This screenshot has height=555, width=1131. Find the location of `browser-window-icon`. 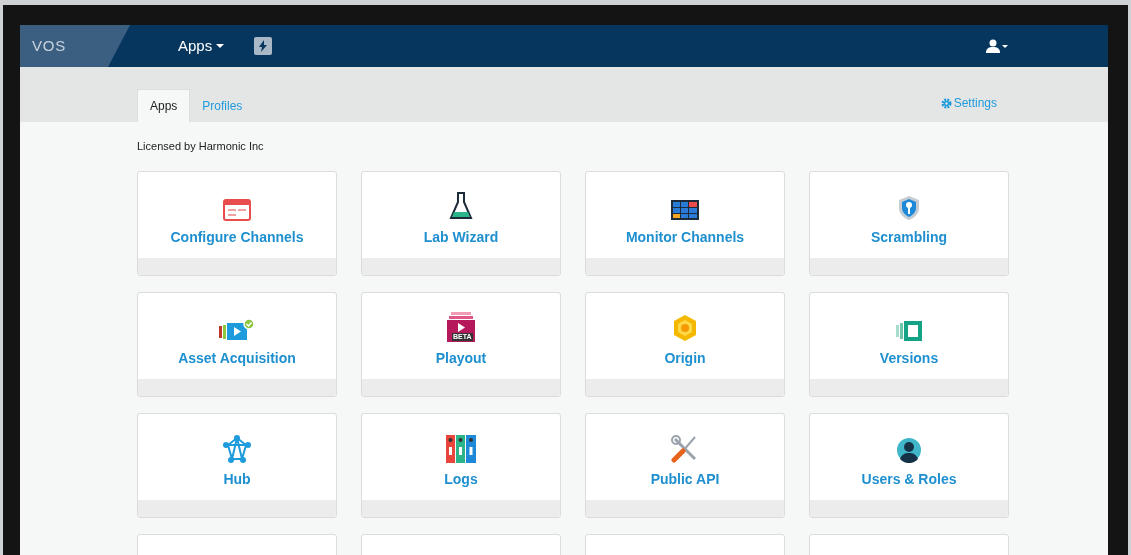

browser-window-icon is located at coordinates (237, 209).